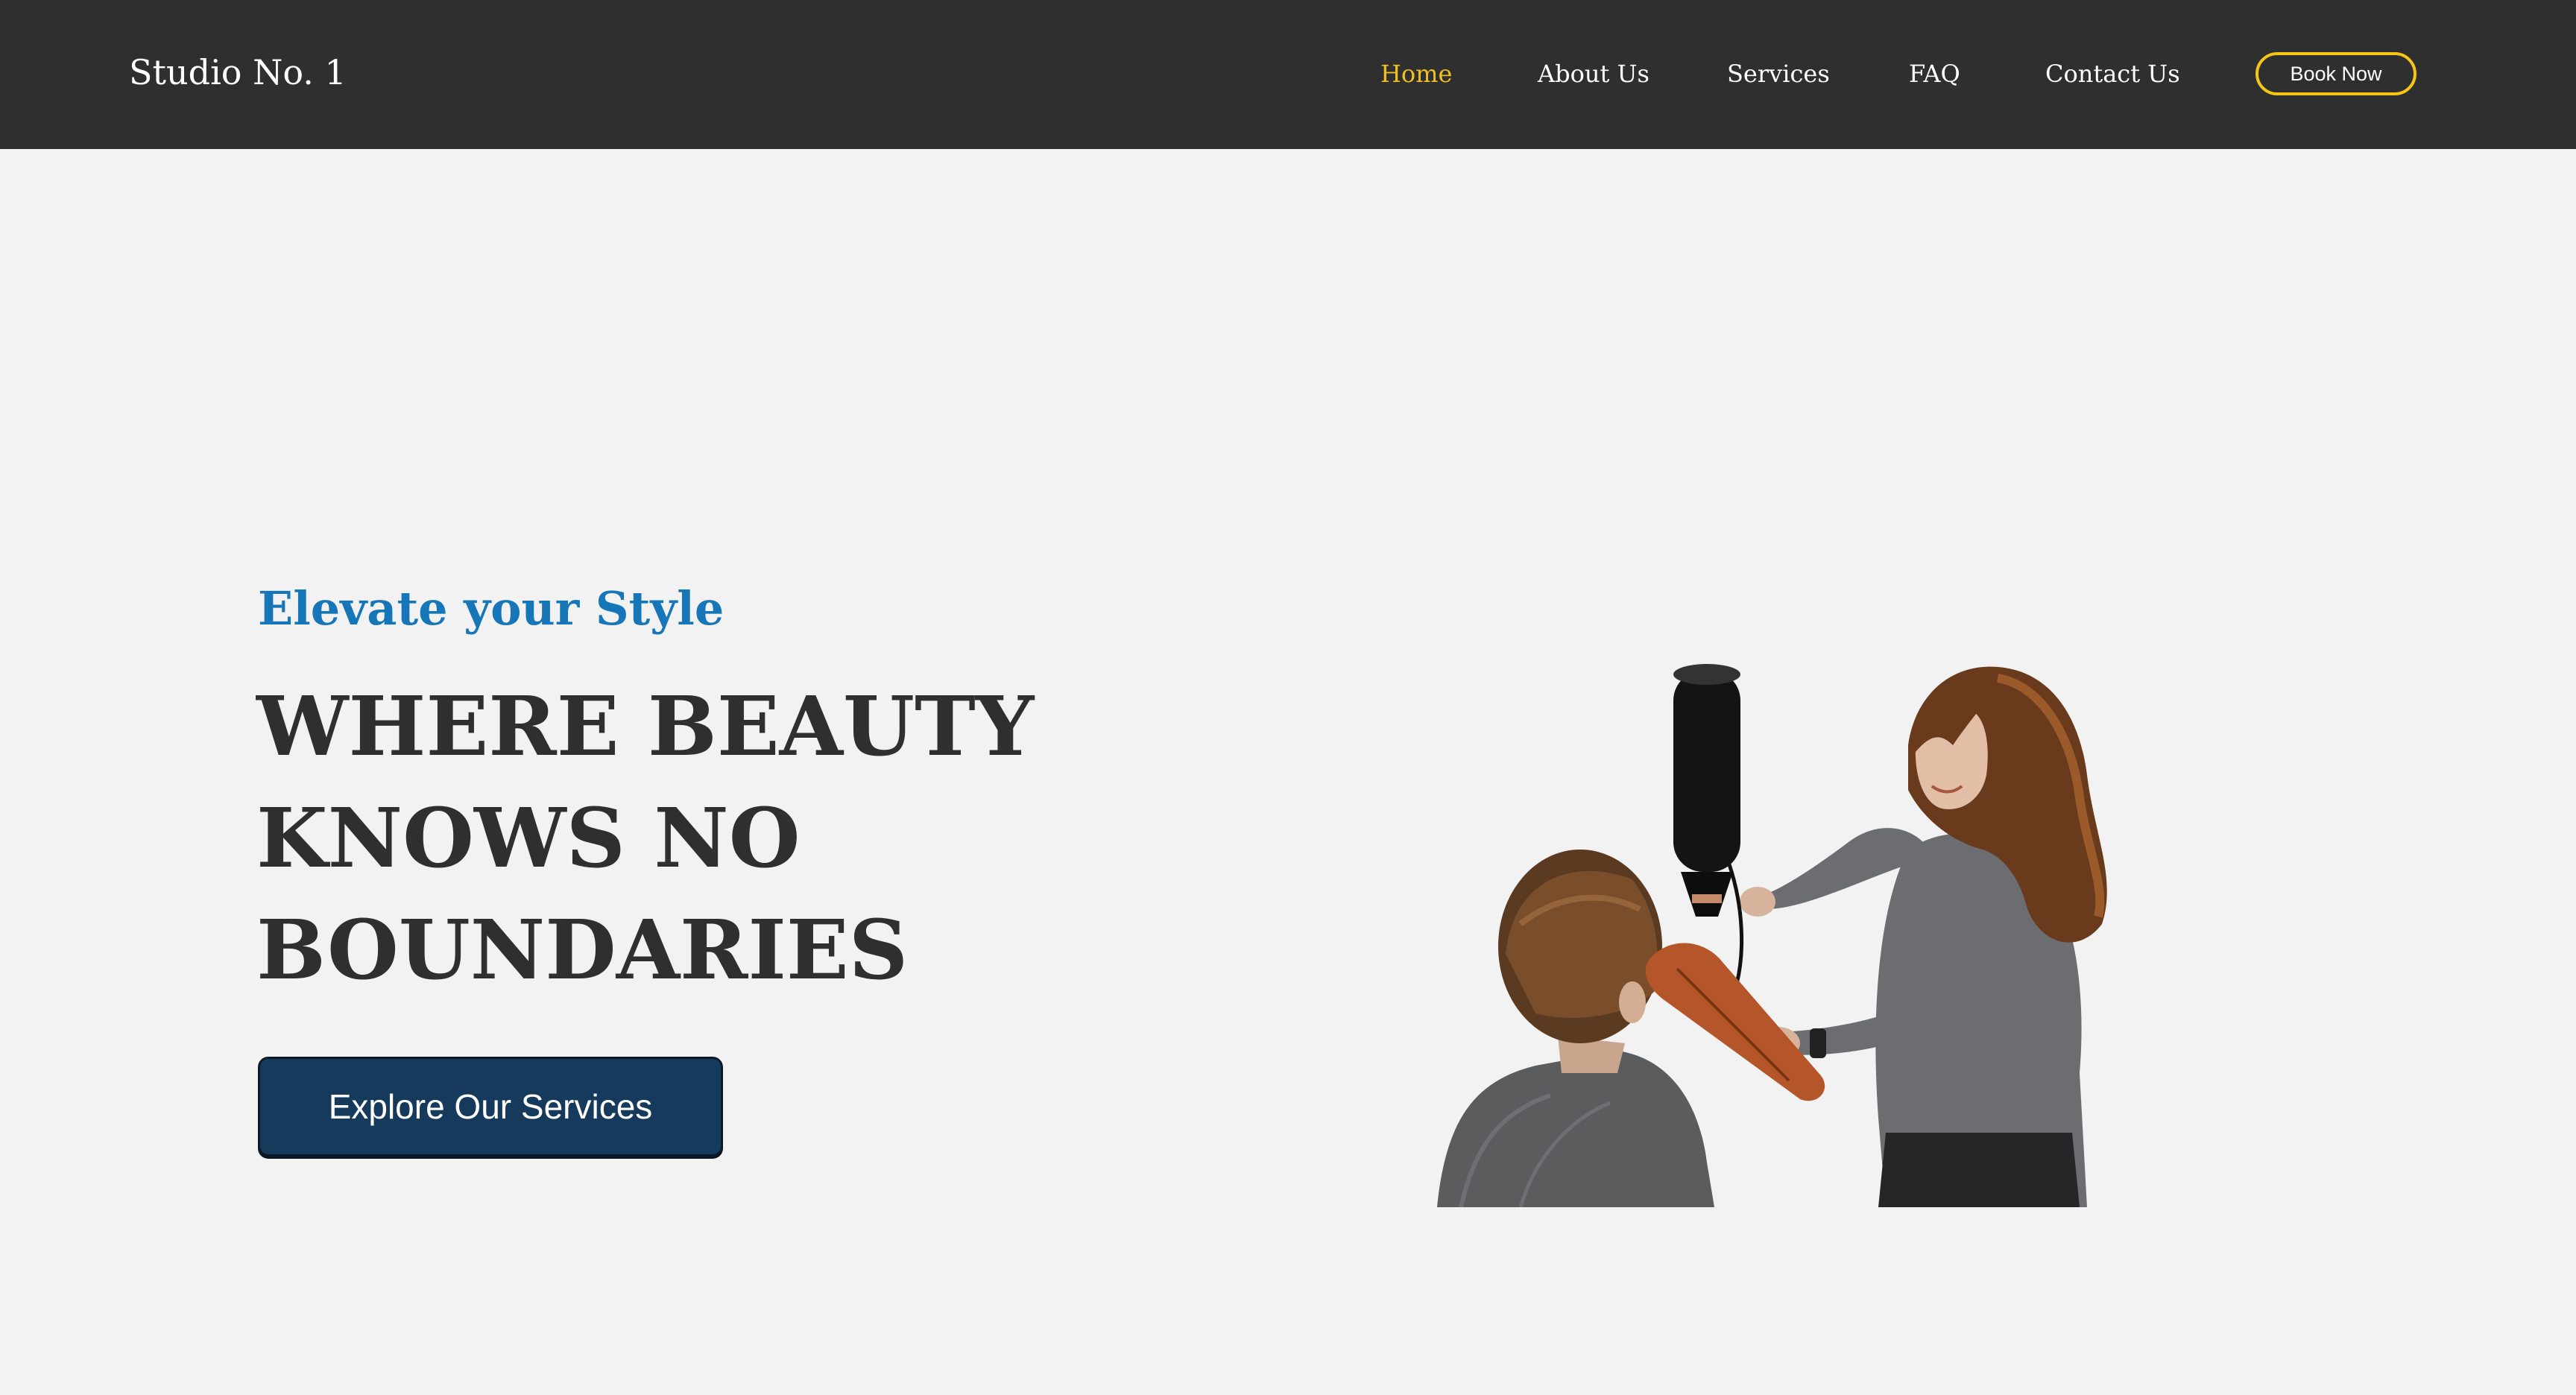 Image resolution: width=2576 pixels, height=1395 pixels. What do you see at coordinates (2112, 74) in the screenshot?
I see `nav-link-contact-us: Contact Us` at bounding box center [2112, 74].